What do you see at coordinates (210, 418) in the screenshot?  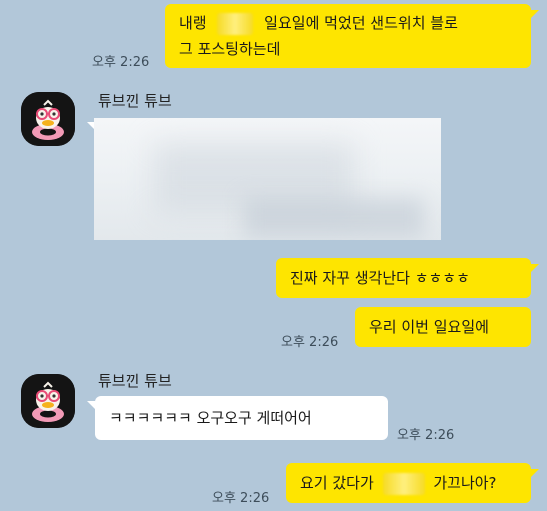 I see `message-text: ㅋㅋㅋㅋㅋㅋ 오구오구 게떠어어` at bounding box center [210, 418].